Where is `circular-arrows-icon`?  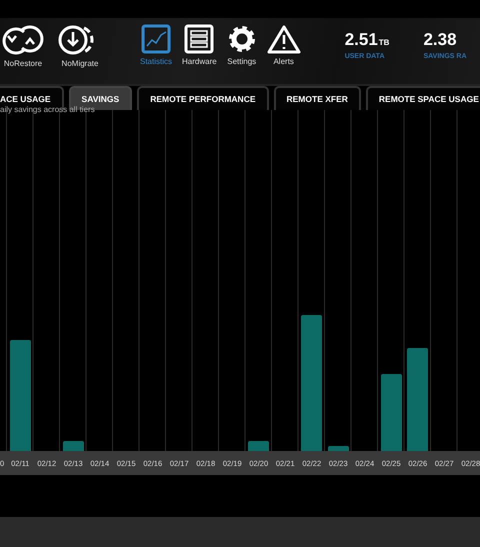
circular-arrows-icon is located at coordinates (23, 40).